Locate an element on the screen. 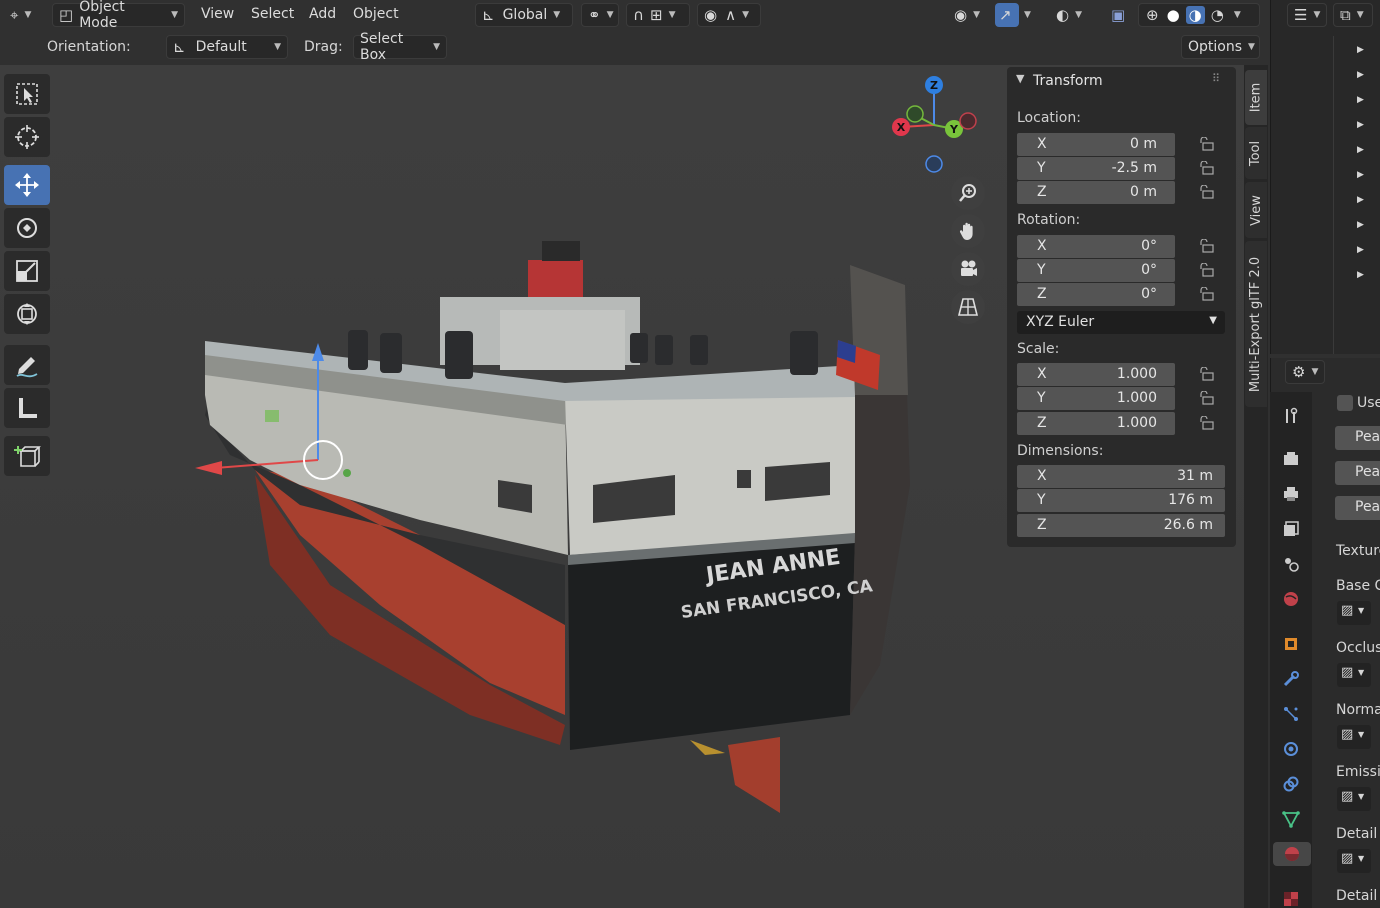 This screenshot has width=1380, height=908. tab-physics is located at coordinates (1291, 749).